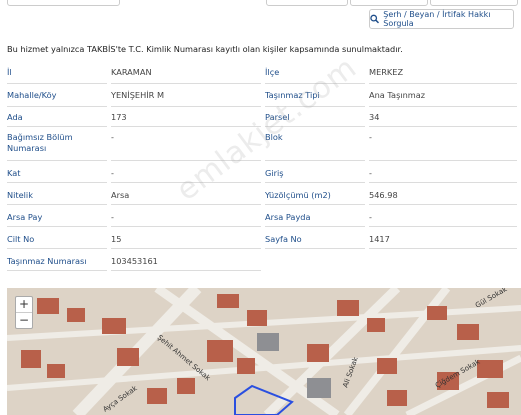  I want to click on field-label: Arsa Payda, so click(315, 217).